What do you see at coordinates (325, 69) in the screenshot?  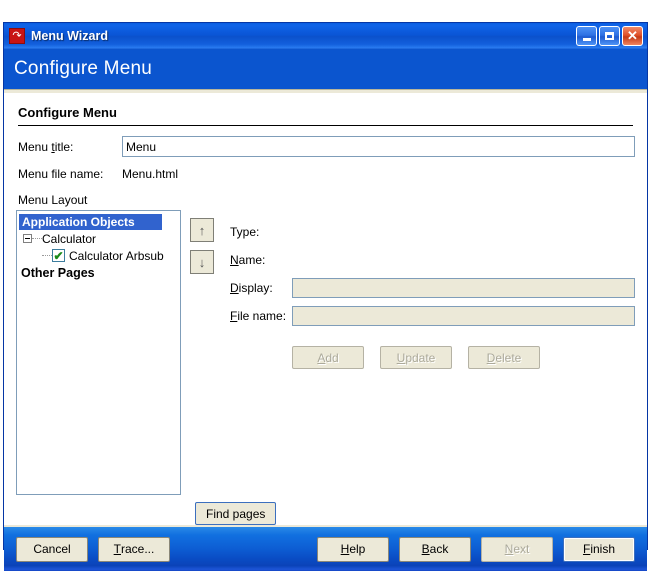 I see `wizard-header: Configure Menu` at bounding box center [325, 69].